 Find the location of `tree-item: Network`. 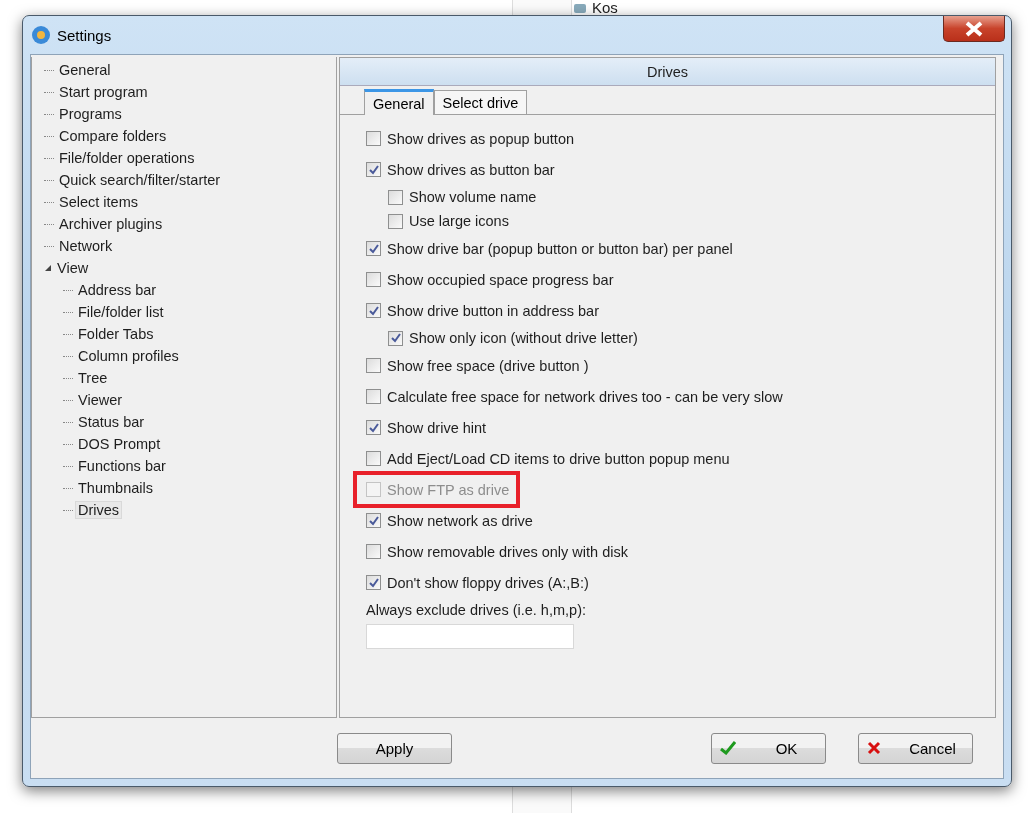

tree-item: Network is located at coordinates (86, 246).